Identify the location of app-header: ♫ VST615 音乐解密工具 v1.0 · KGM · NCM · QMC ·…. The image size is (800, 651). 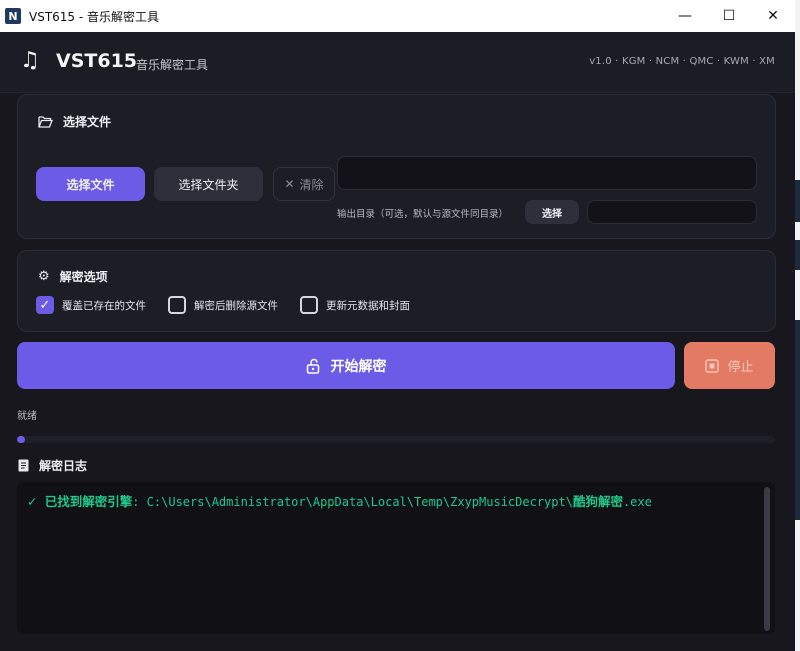
(397, 62).